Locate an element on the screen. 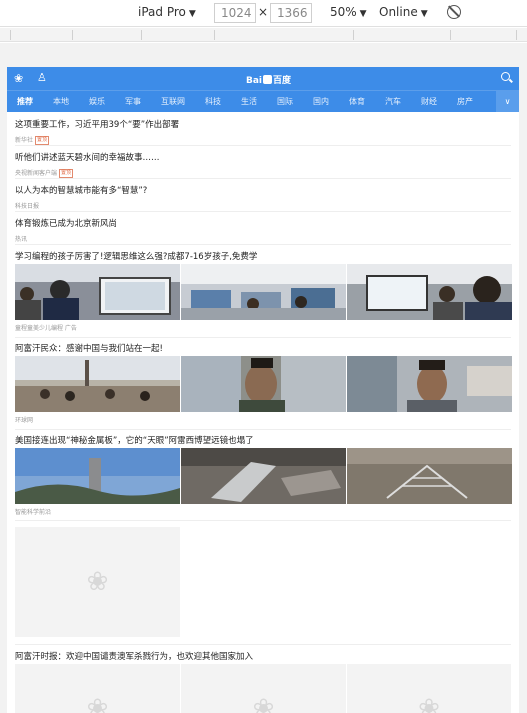 This screenshot has width=527, height=713. news-title: 美国接连出现“神秘金属板”，它的“天眼”阿雷西博望远镜也塌了 is located at coordinates (263, 440).